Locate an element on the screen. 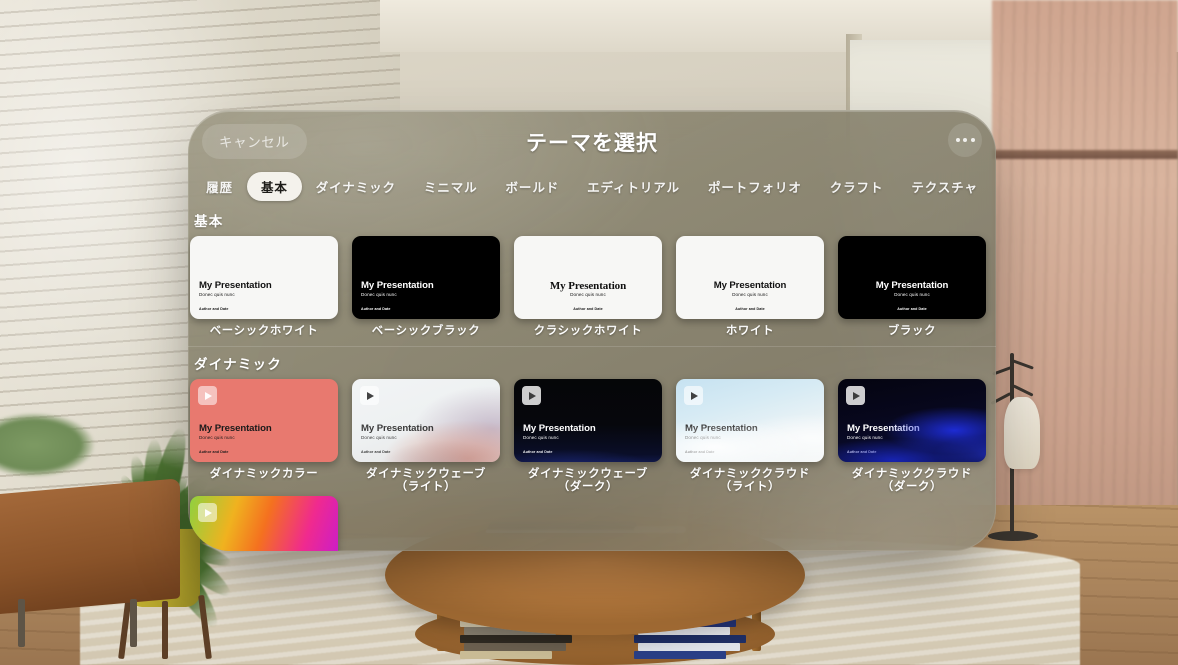  section-heading: 基本 is located at coordinates (209, 221).